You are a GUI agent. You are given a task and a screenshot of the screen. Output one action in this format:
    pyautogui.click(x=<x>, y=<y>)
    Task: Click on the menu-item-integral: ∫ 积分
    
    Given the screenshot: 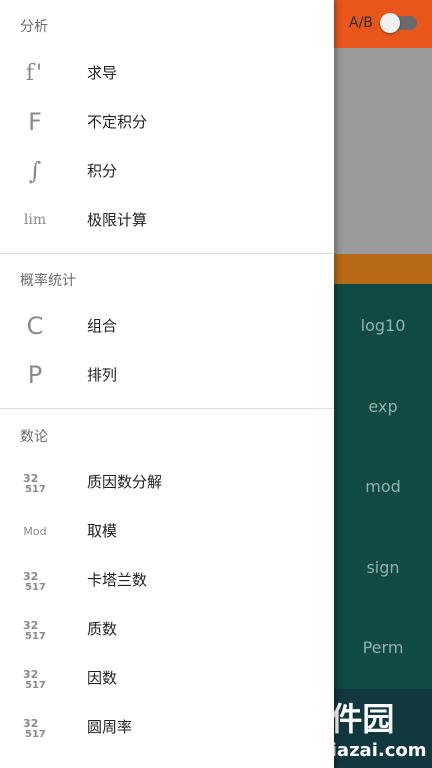 What is the action you would take?
    pyautogui.click(x=167, y=171)
    